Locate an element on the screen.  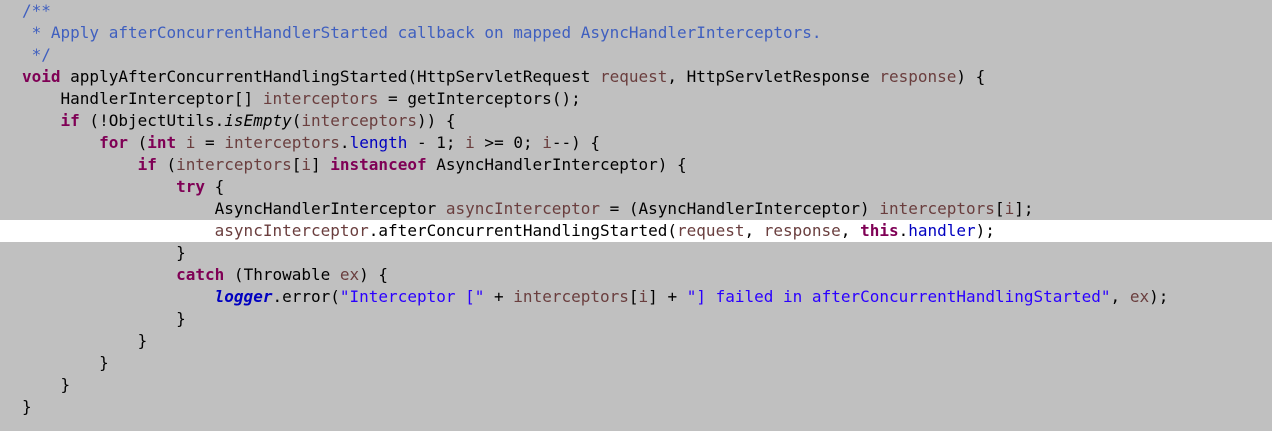
code-token: = is located at coordinates (210, 142).